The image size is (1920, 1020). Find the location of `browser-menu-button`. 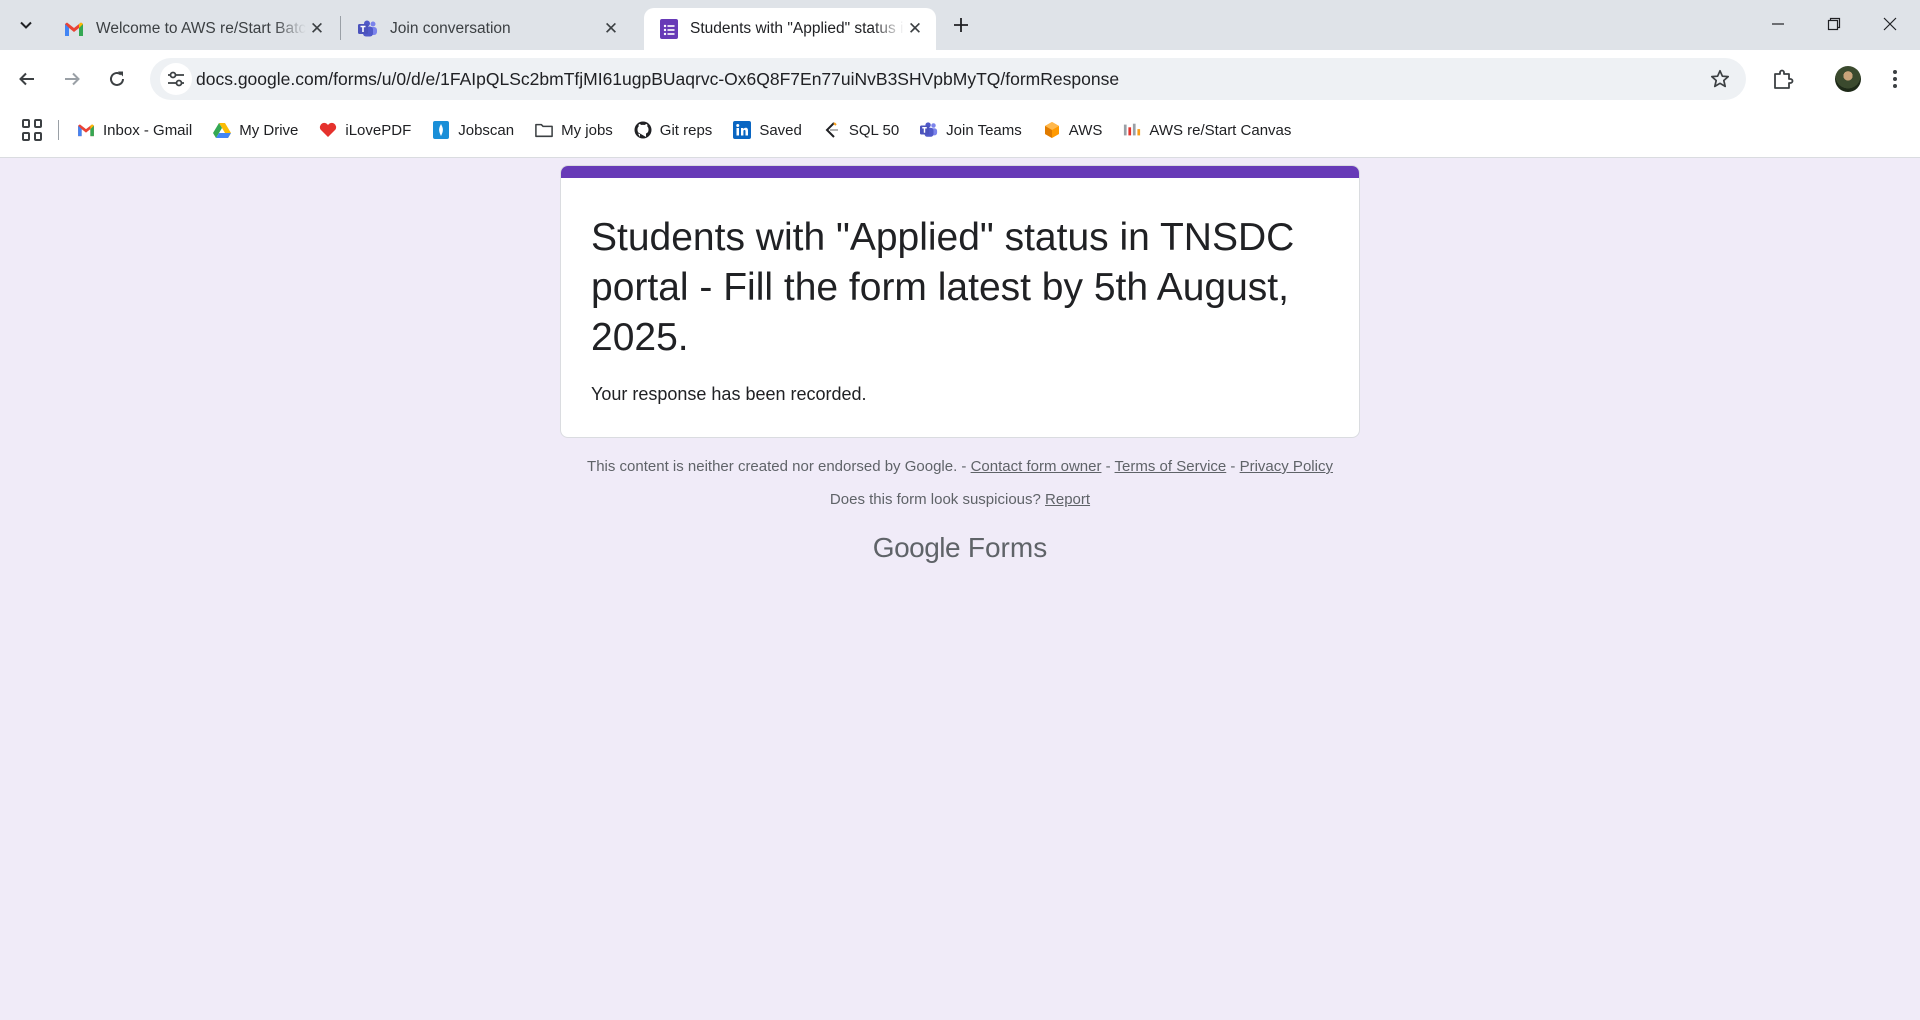

browser-menu-button is located at coordinates (1895, 79).